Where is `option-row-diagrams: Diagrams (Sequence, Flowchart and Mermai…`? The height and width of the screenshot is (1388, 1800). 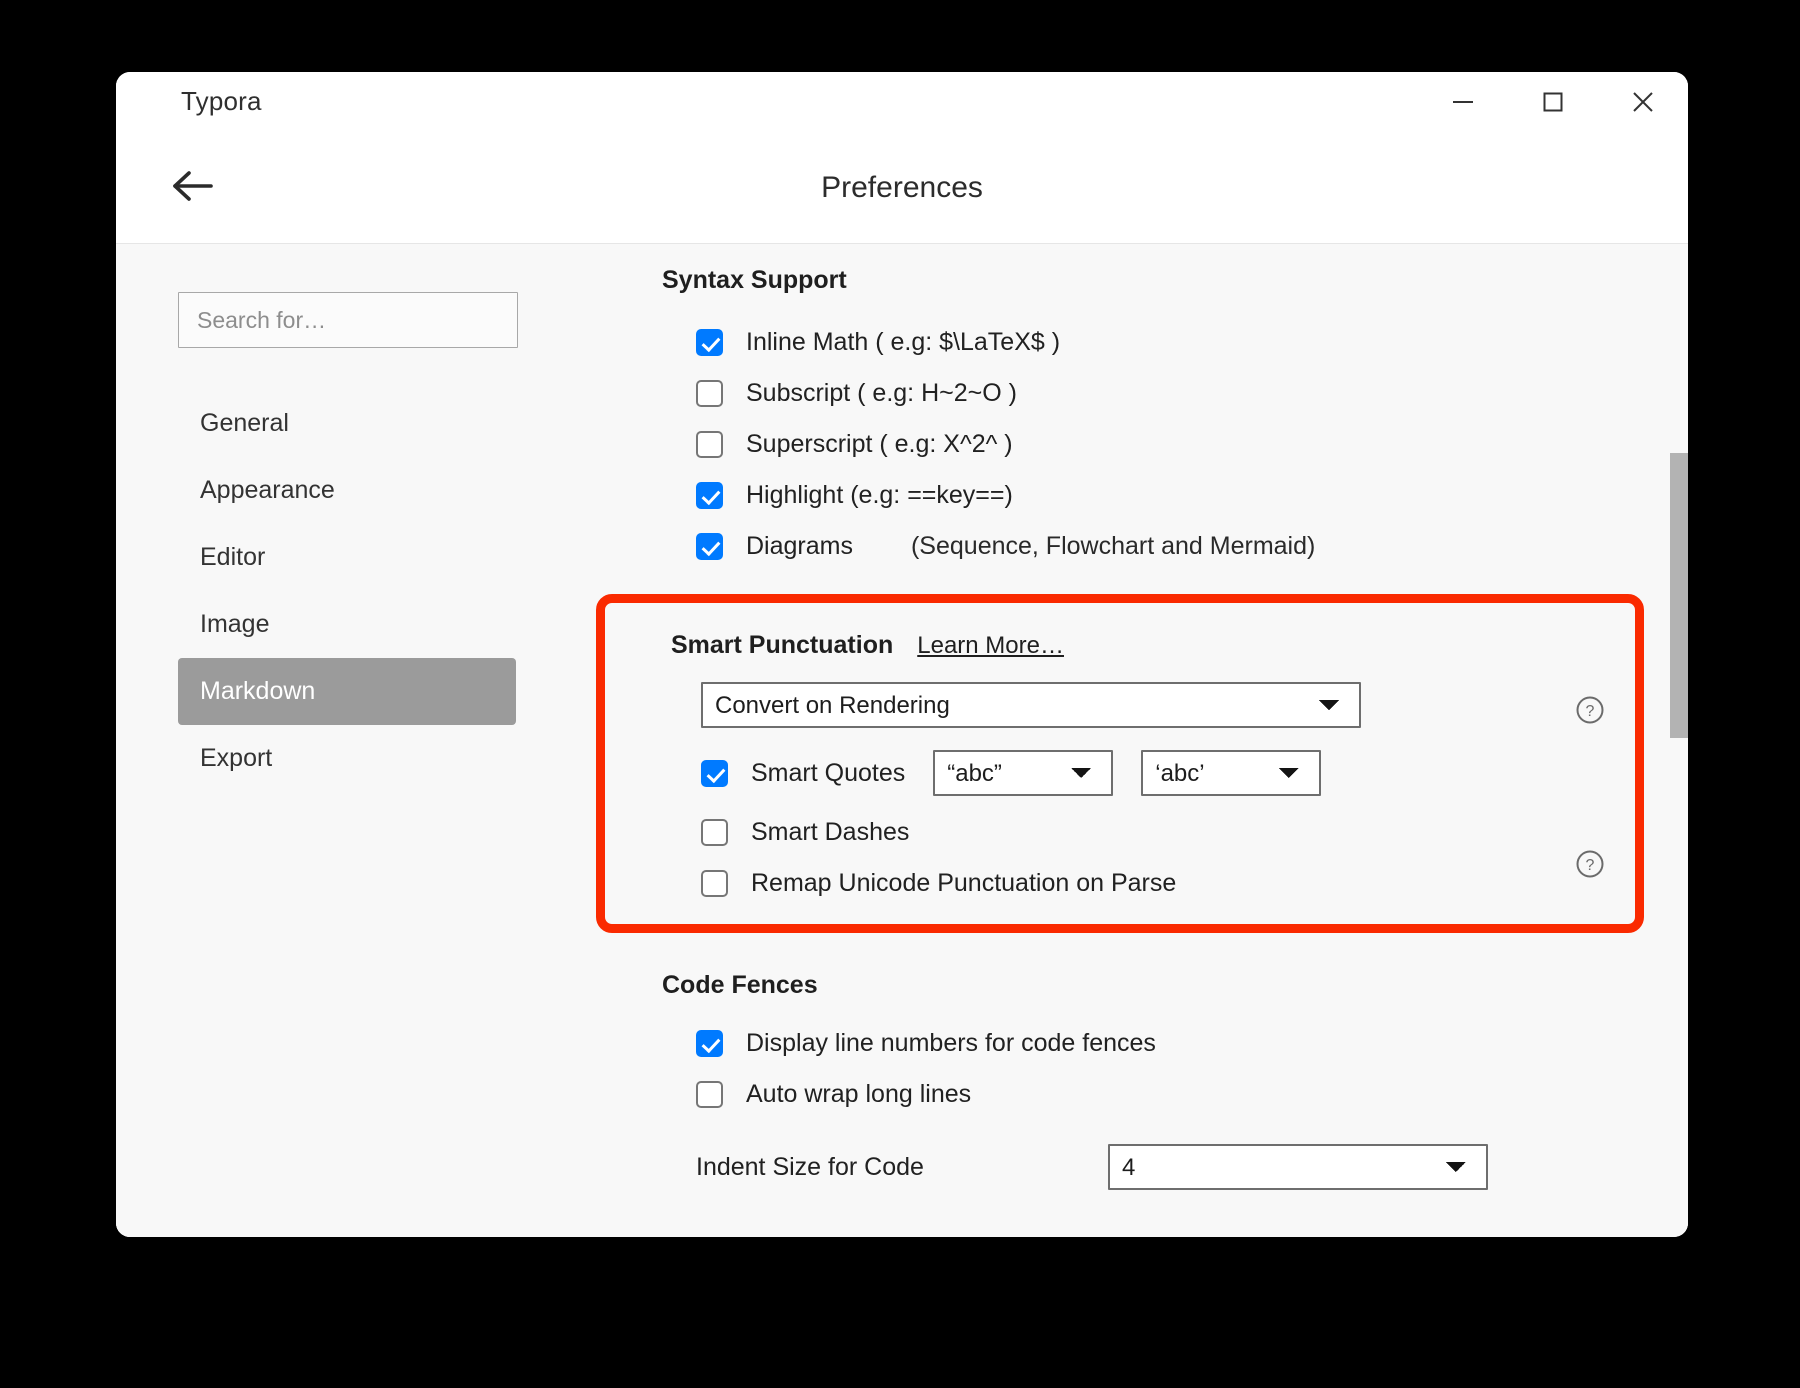 option-row-diagrams: Diagrams (Sequence, Flowchart and Mermai… is located at coordinates (1192, 546).